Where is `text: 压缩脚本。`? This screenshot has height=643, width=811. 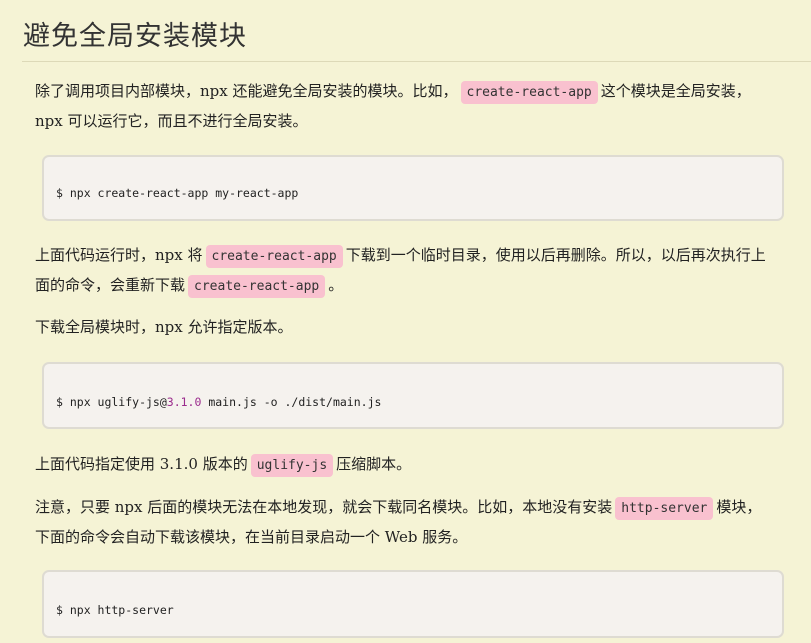
text: 压缩脚本。 is located at coordinates (374, 464).